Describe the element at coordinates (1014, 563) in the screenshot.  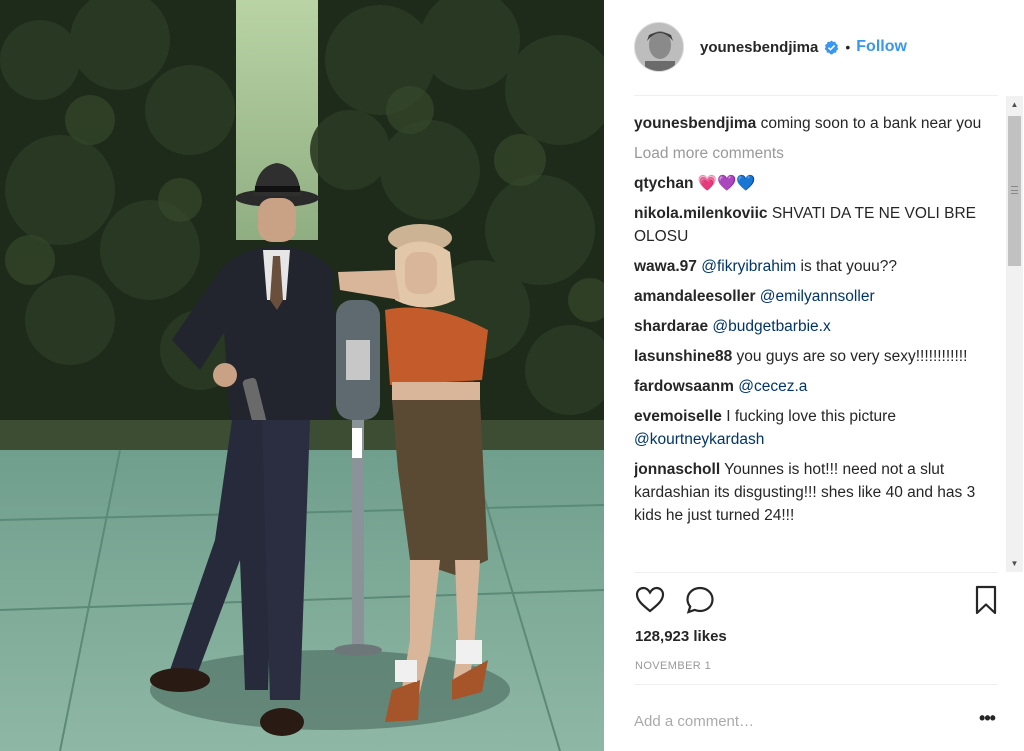
I see `scroll-down-arrow-icon: ▼` at that location.